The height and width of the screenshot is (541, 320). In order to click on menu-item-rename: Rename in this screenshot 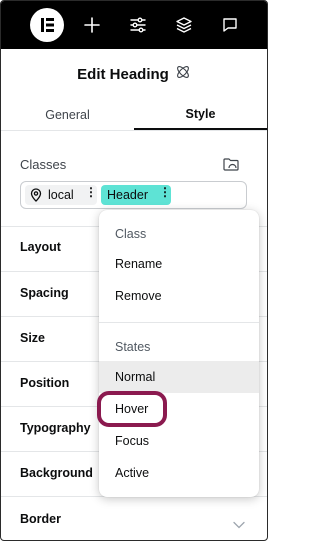, I will do `click(179, 264)`.